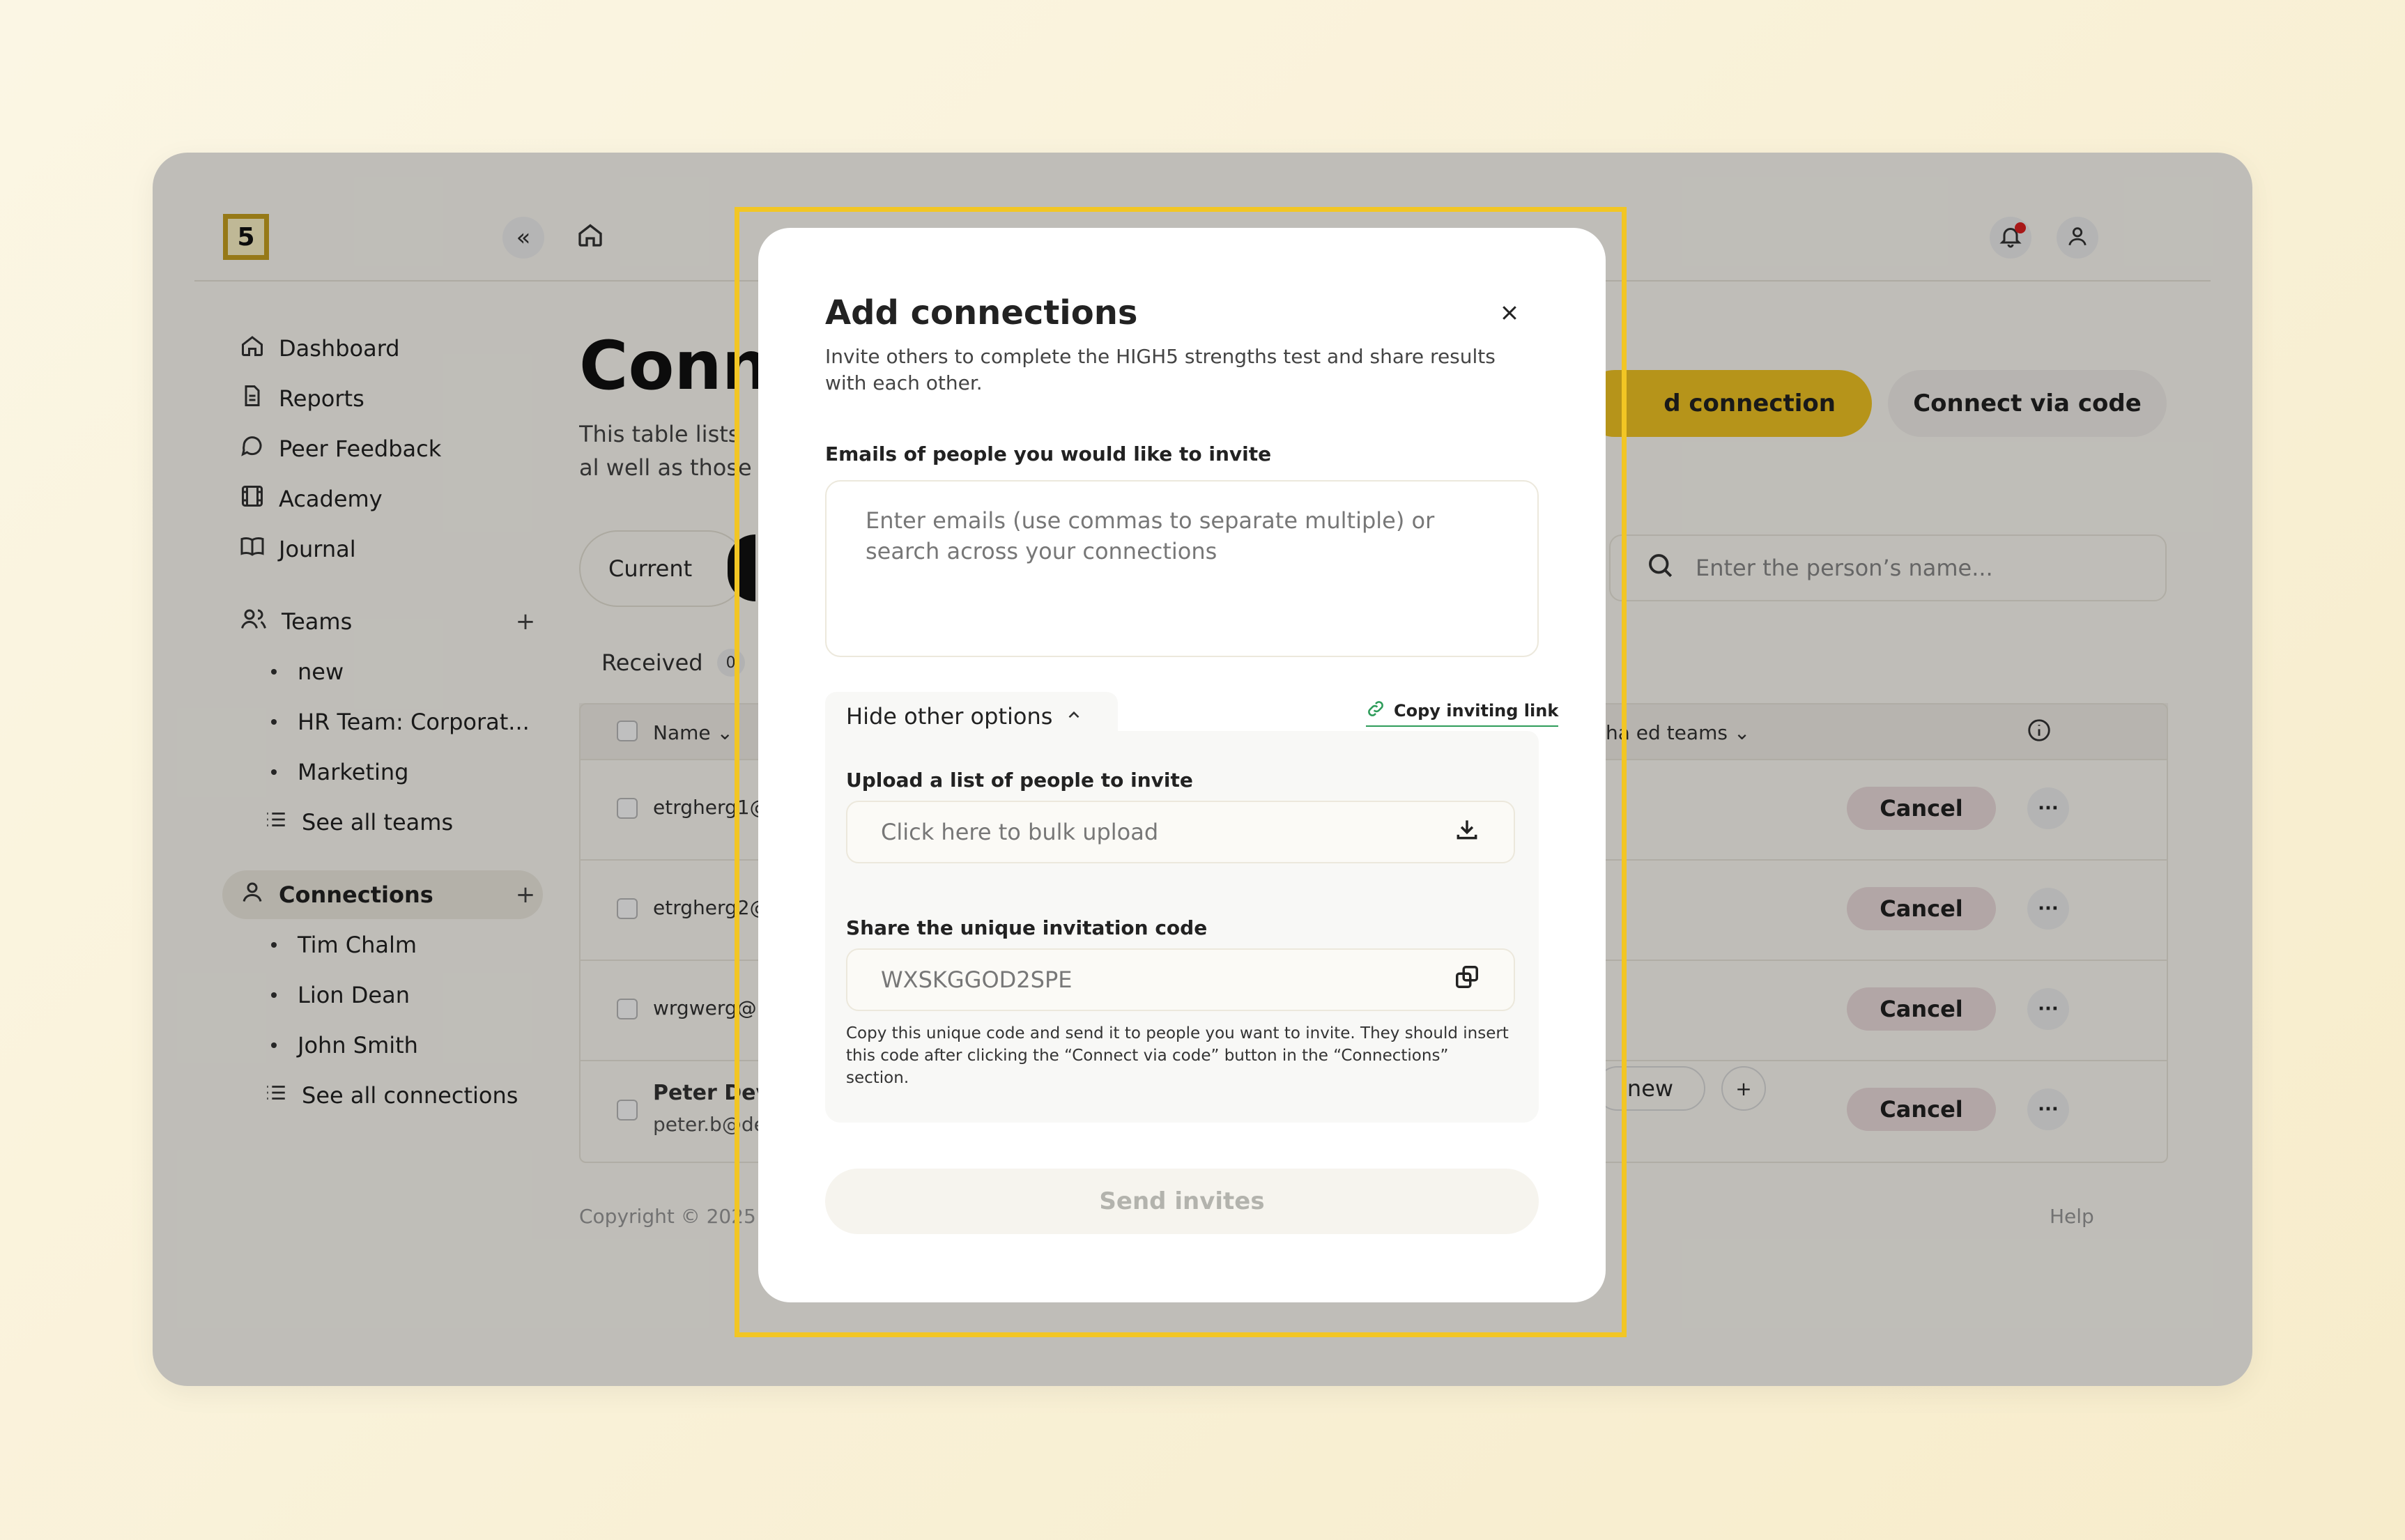 The width and height of the screenshot is (2405, 1540). I want to click on close-icon, so click(1509, 314).